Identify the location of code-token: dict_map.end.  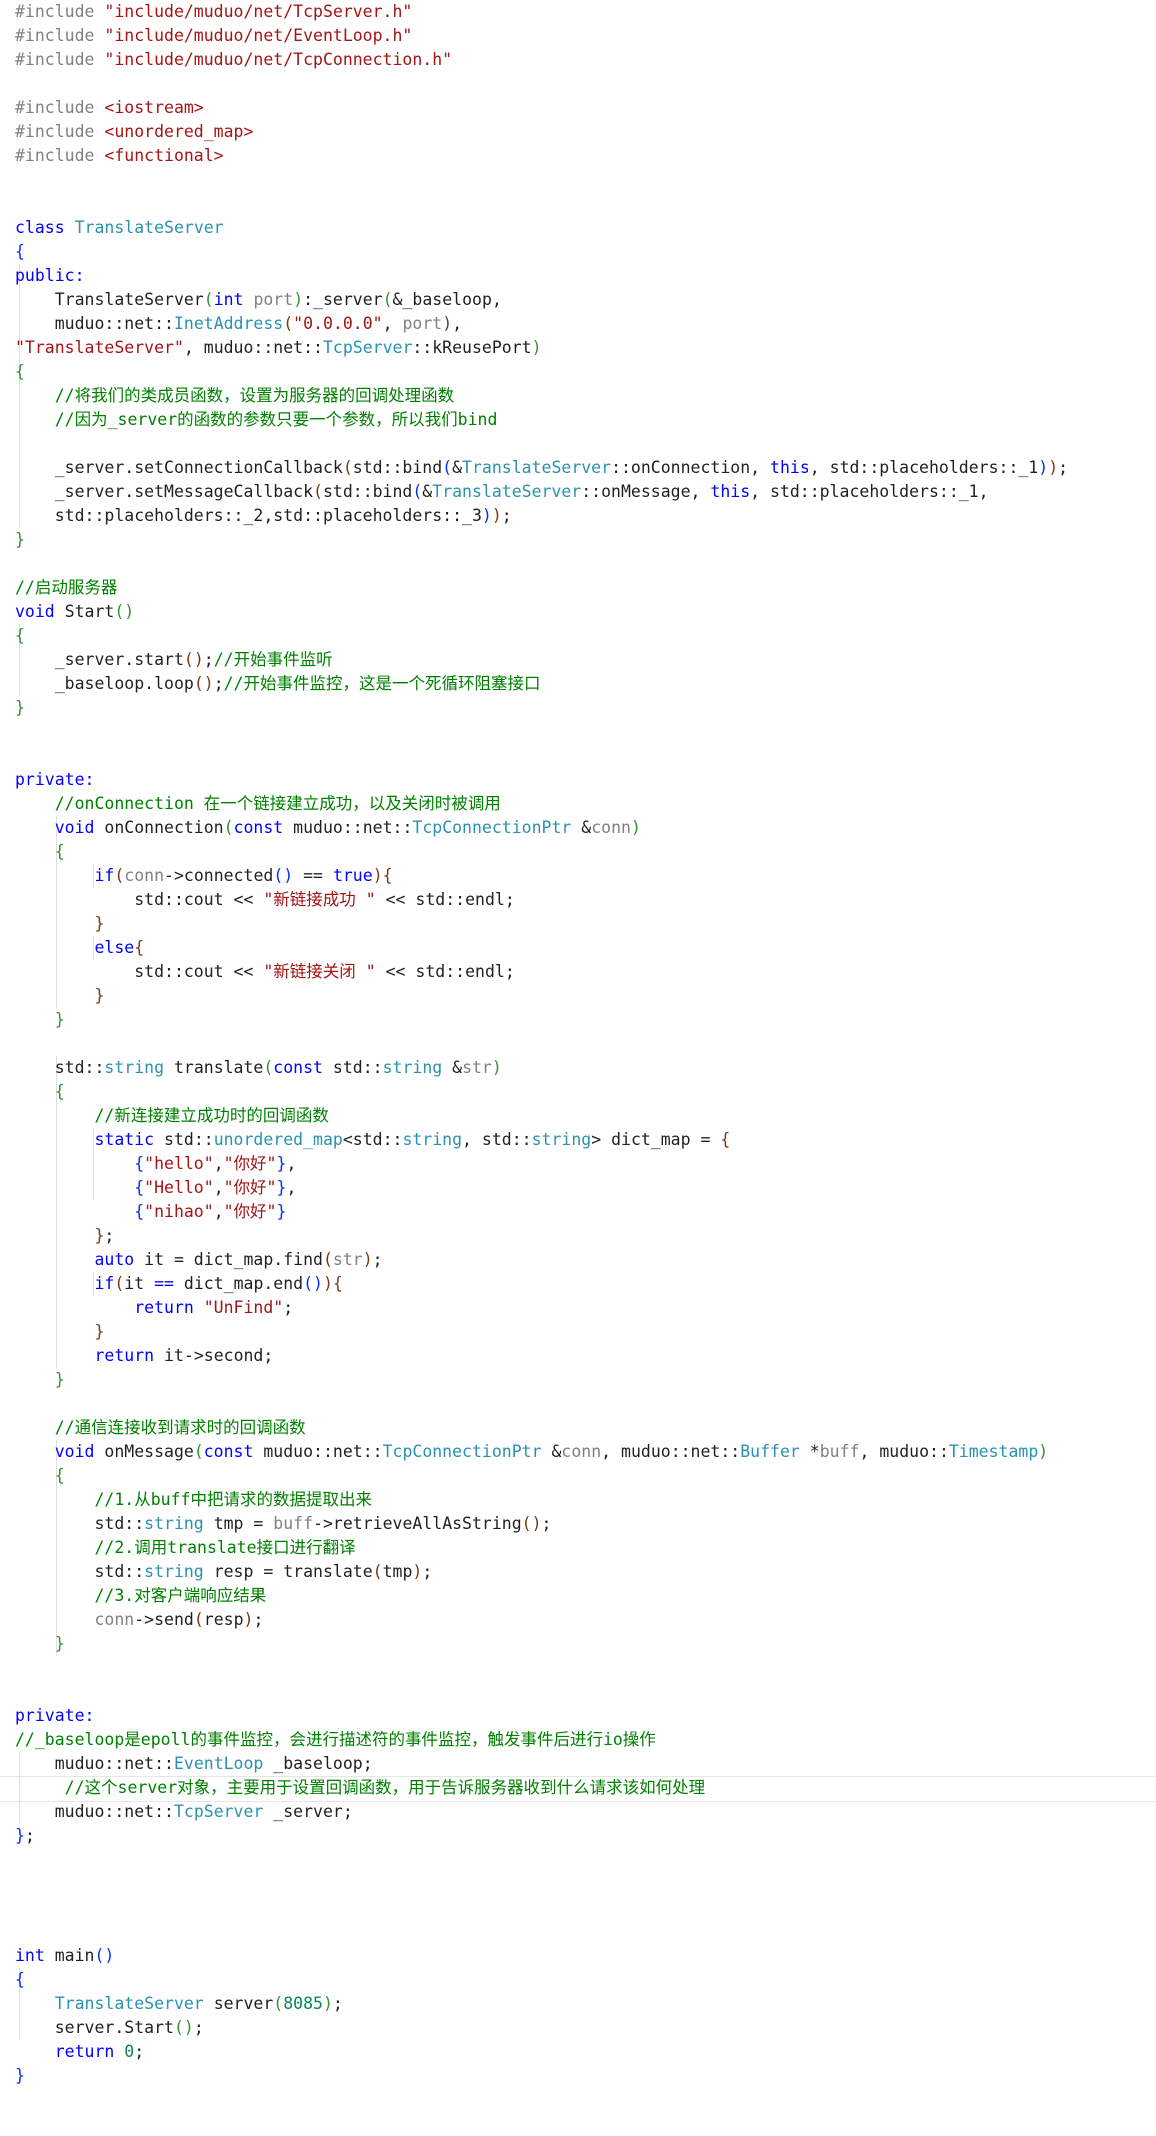
(238, 1283).